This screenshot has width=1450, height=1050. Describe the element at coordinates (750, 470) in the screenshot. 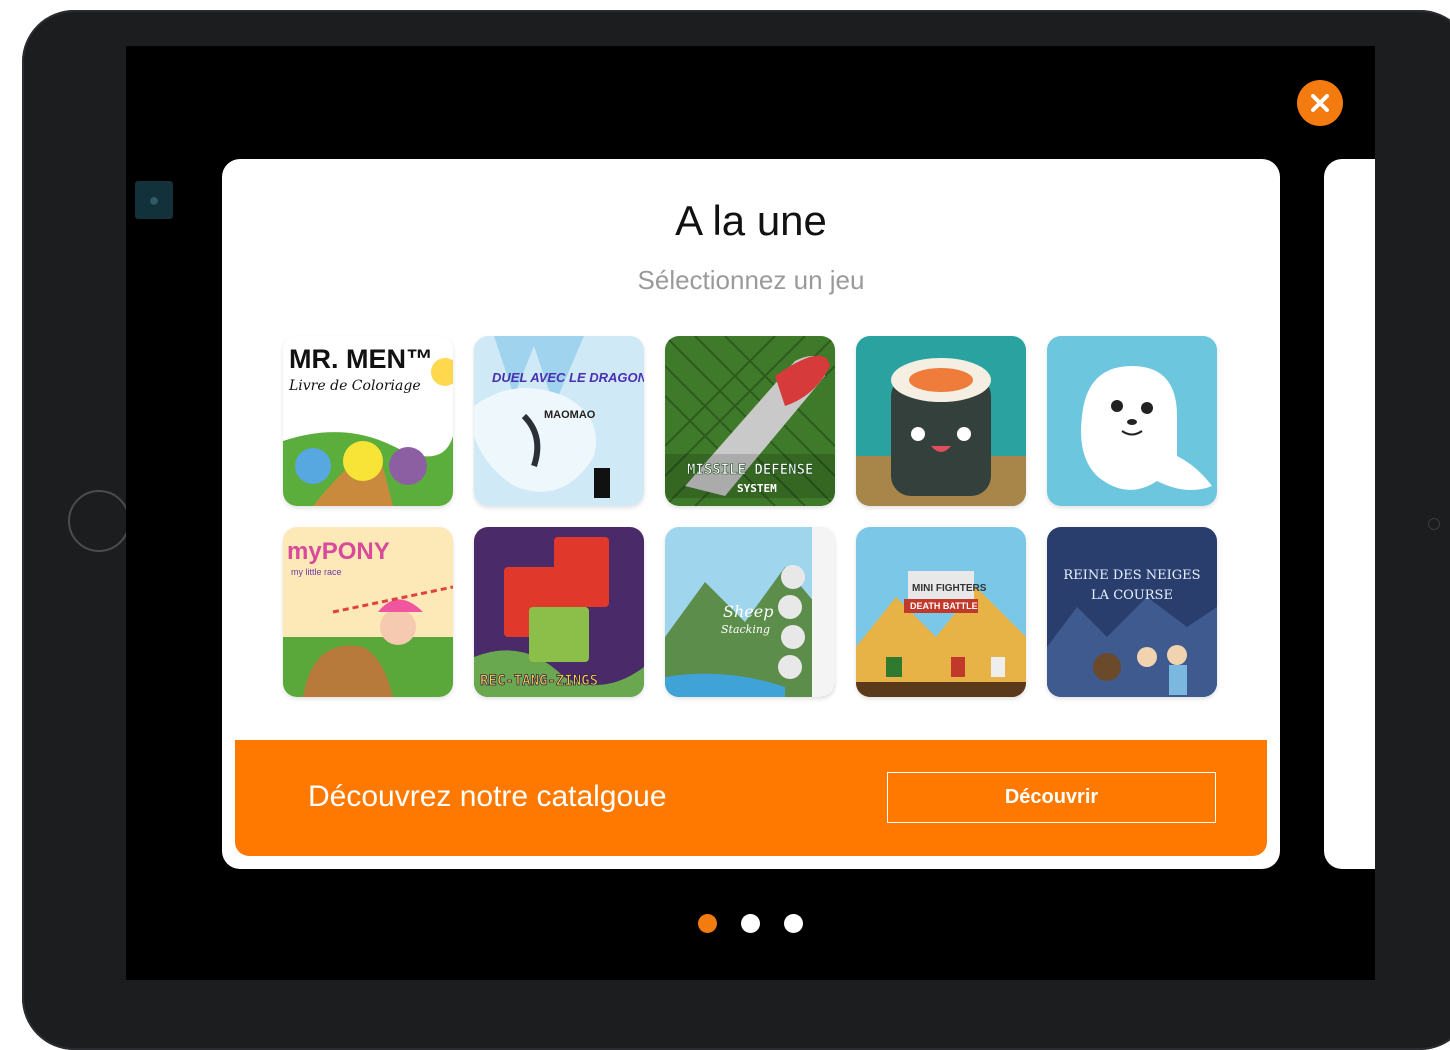

I see `tile-line1: MISSILE DEFENSE` at that location.